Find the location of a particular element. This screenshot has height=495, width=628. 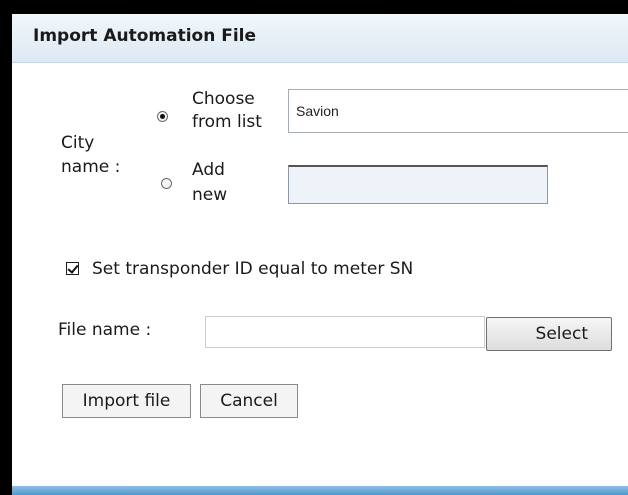

choose-from-list-label-line1: Choose is located at coordinates (223, 99).